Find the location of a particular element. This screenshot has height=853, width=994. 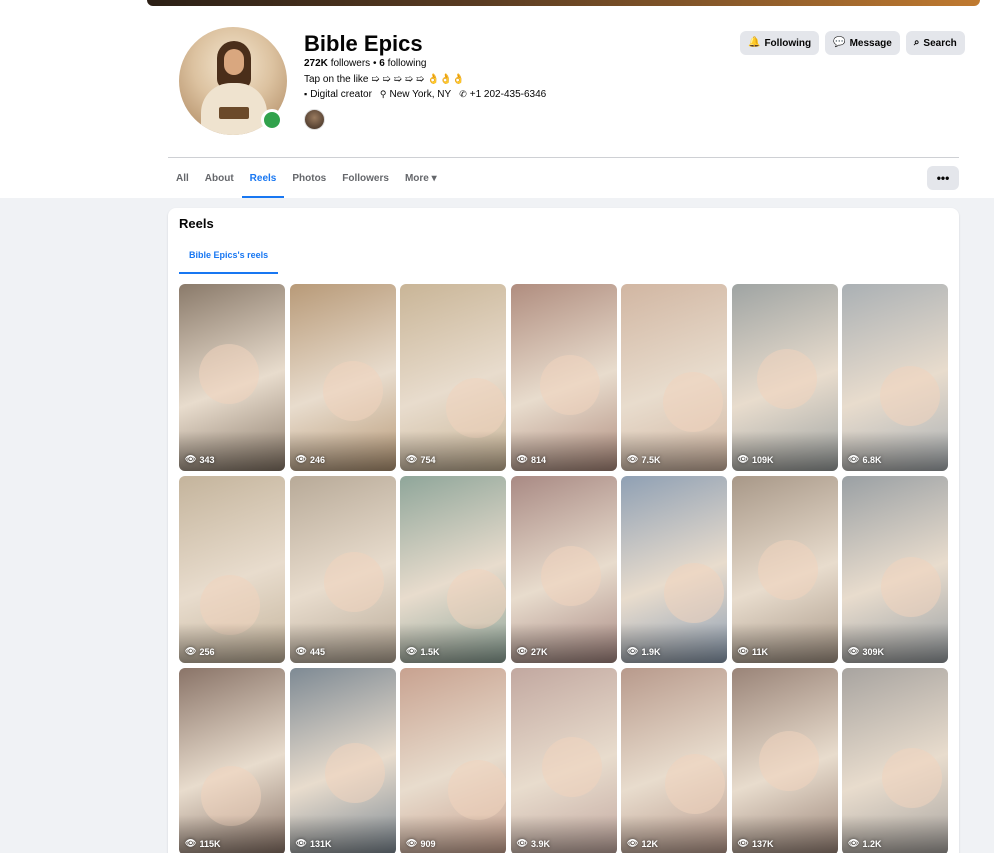

reel-view-count: 👁 445 is located at coordinates (310, 651).